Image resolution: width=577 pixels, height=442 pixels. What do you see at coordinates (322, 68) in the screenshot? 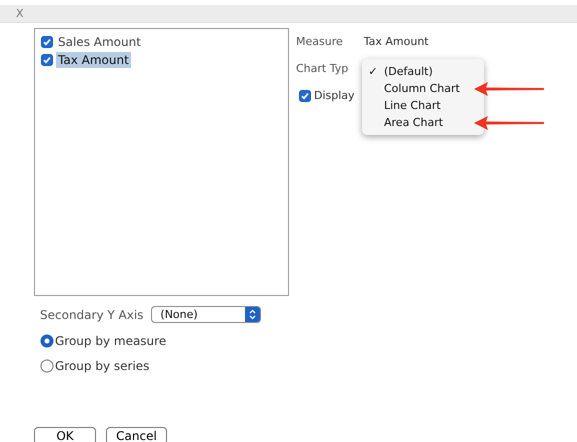
I see `chart-type-label: Chart Typ` at bounding box center [322, 68].